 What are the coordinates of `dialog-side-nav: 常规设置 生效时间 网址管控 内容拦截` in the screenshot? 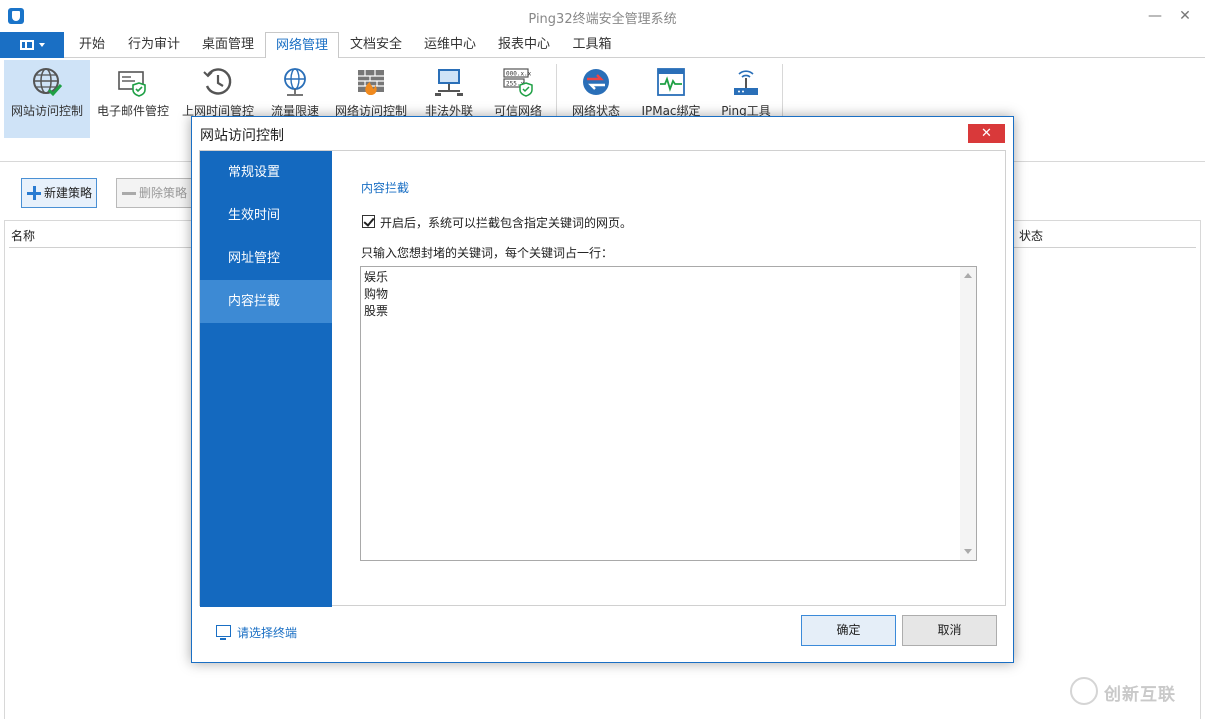 It's located at (266, 379).